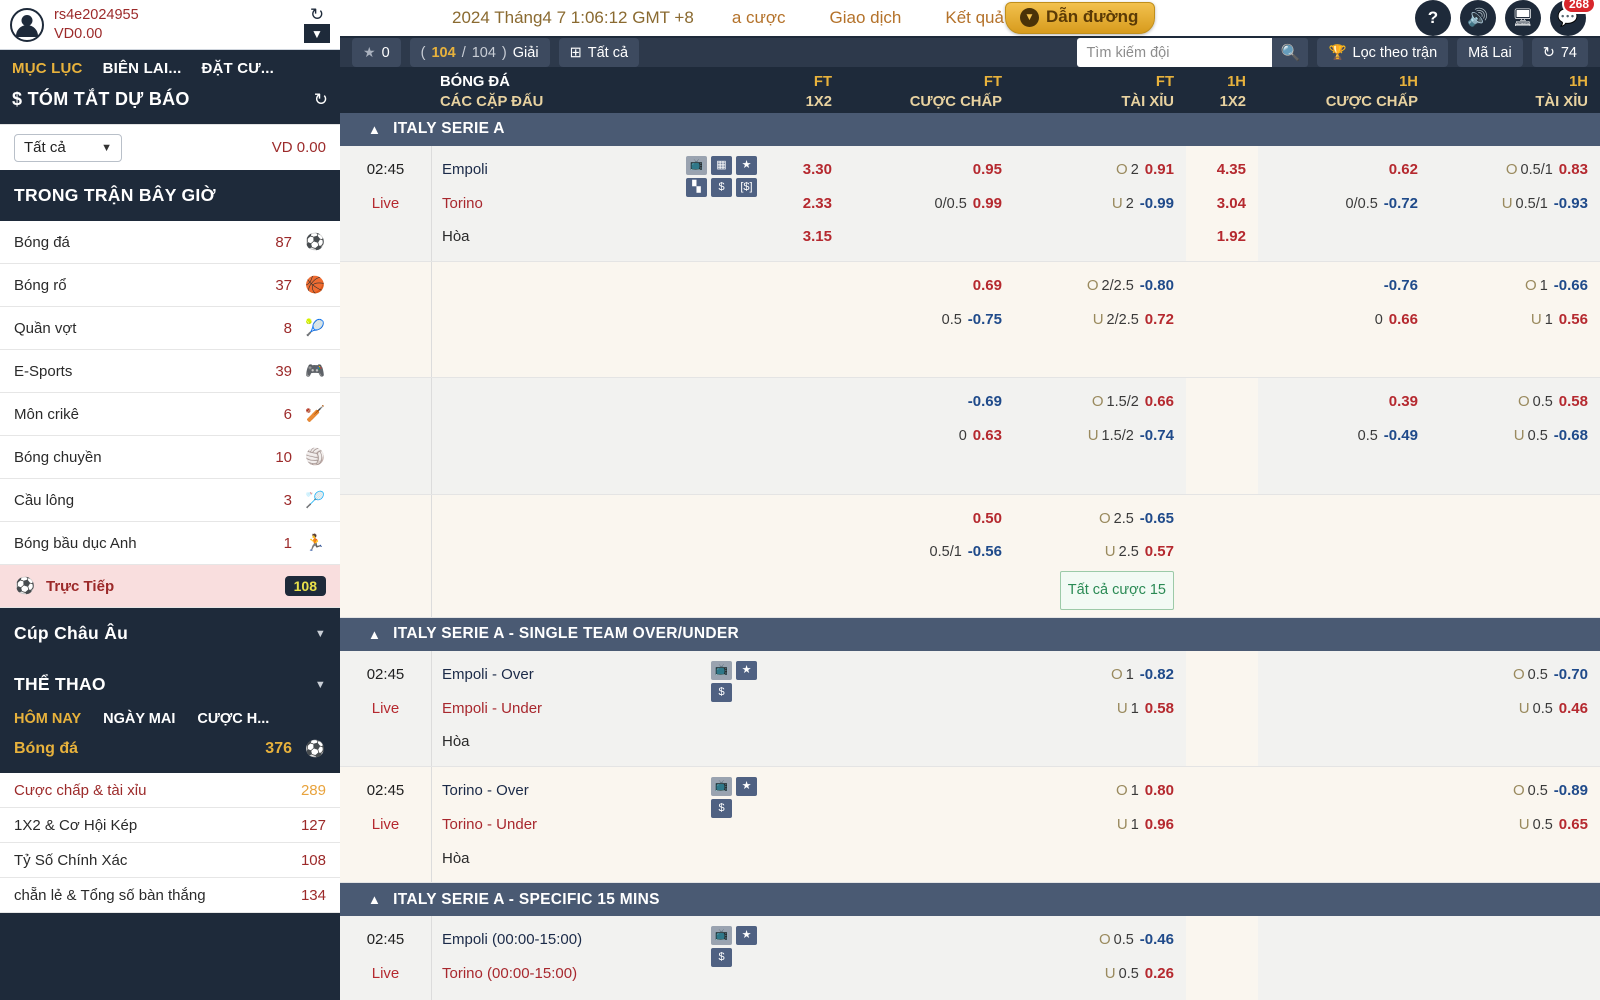  Describe the element at coordinates (1290, 52) in the screenshot. I see `search-icon: 🔍` at that location.